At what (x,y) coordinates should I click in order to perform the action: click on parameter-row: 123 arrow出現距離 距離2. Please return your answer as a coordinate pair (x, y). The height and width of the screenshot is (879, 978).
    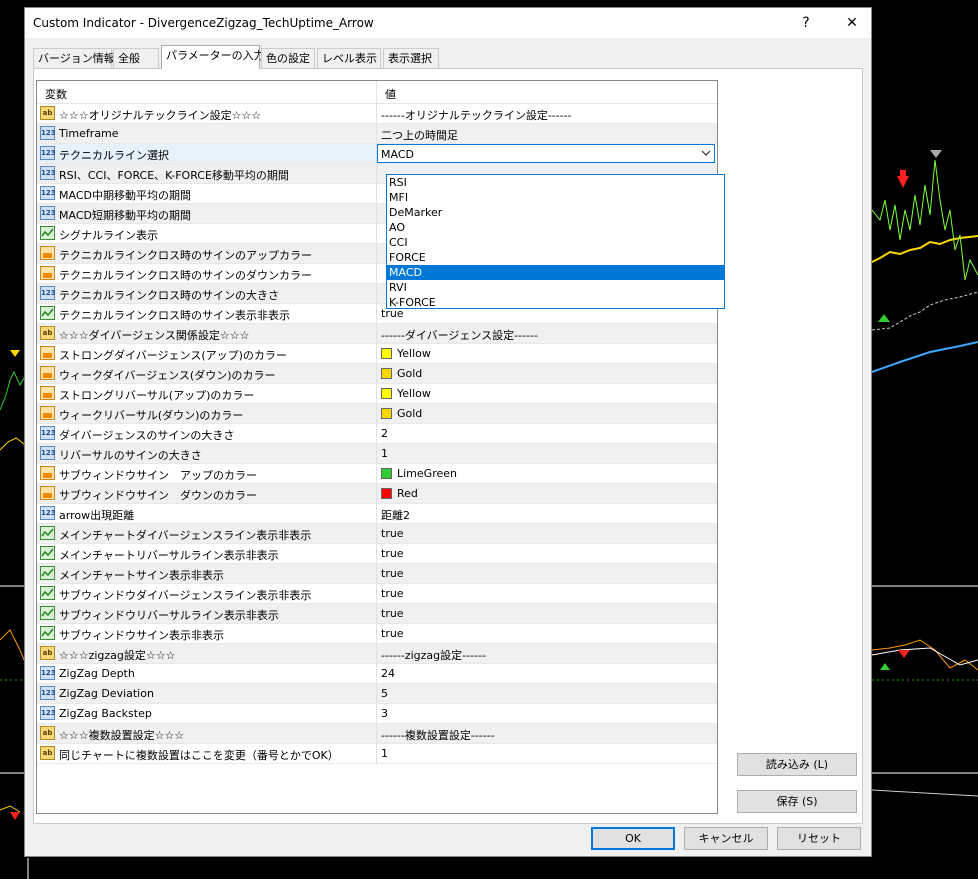
    Looking at the image, I should click on (377, 514).